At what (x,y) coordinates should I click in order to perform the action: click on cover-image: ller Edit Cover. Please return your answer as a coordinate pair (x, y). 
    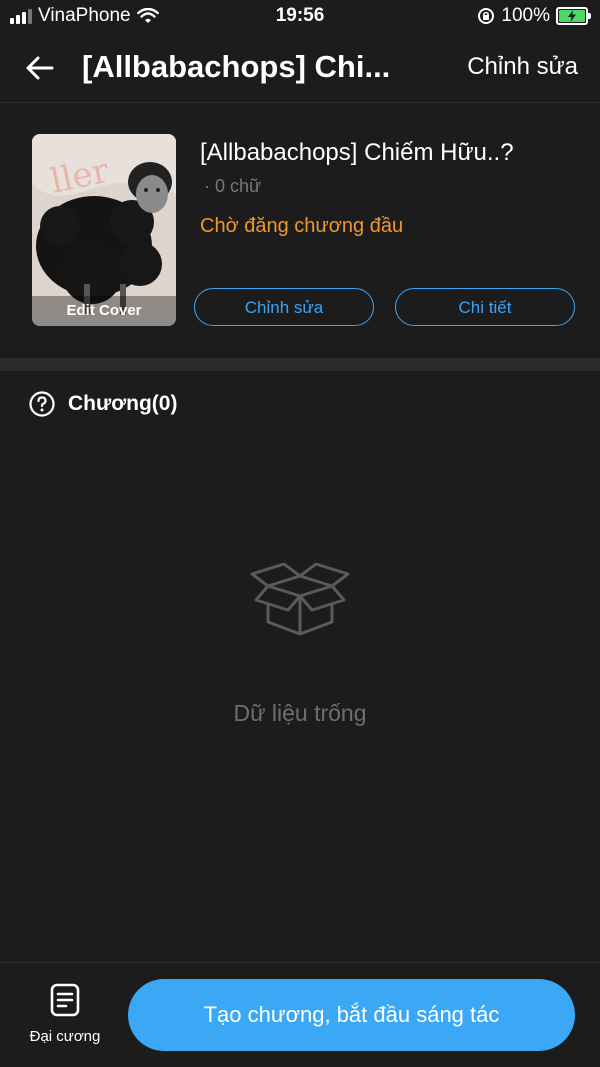
    Looking at the image, I should click on (104, 230).